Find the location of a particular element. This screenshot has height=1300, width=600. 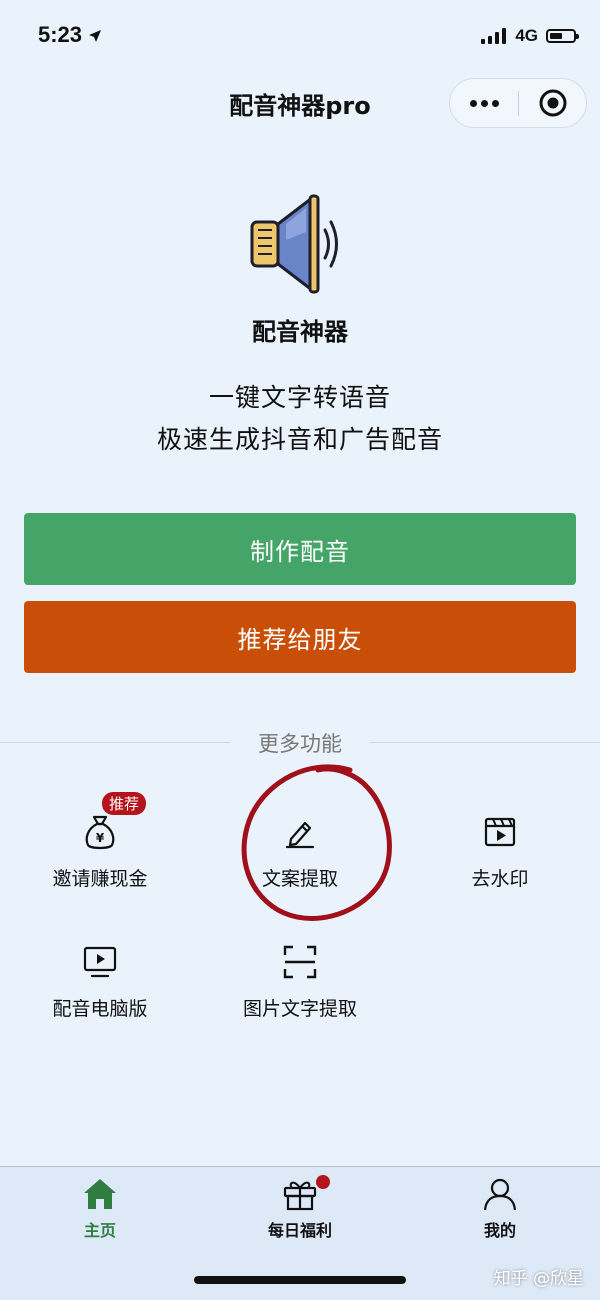

miniprogram-capsule is located at coordinates (518, 103).